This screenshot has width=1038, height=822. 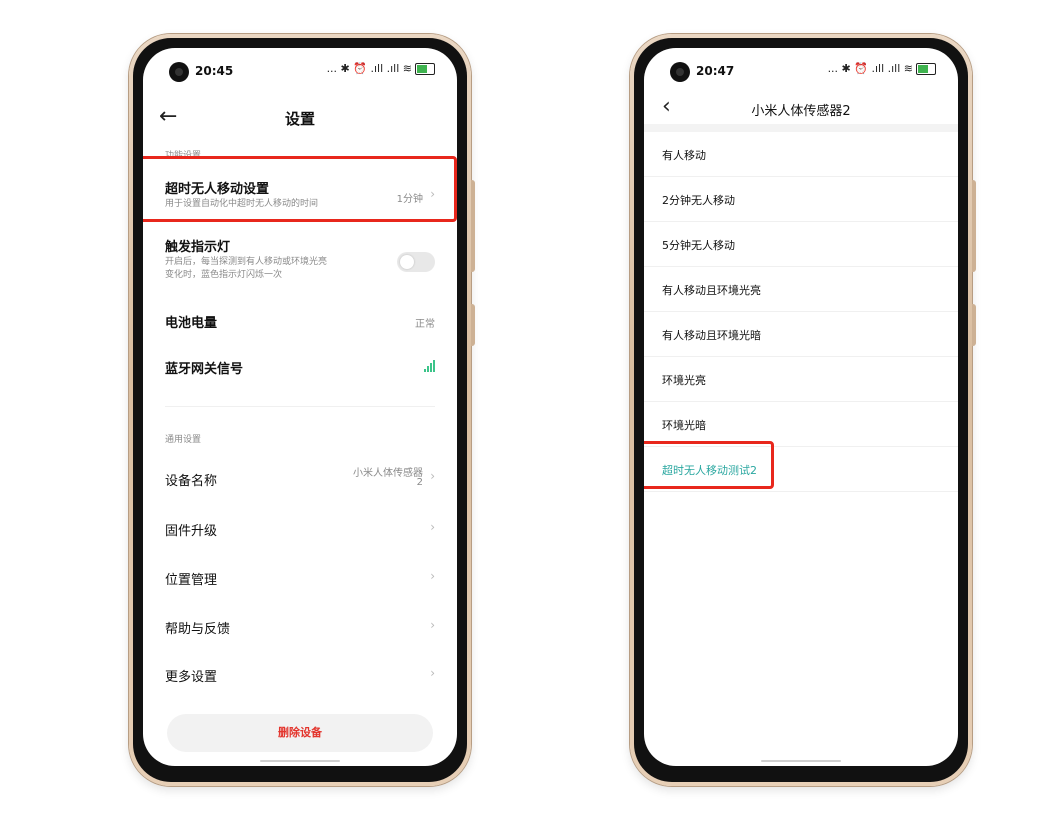 What do you see at coordinates (300, 579) in the screenshot?
I see `location-management-item: 位置管理 ›` at bounding box center [300, 579].